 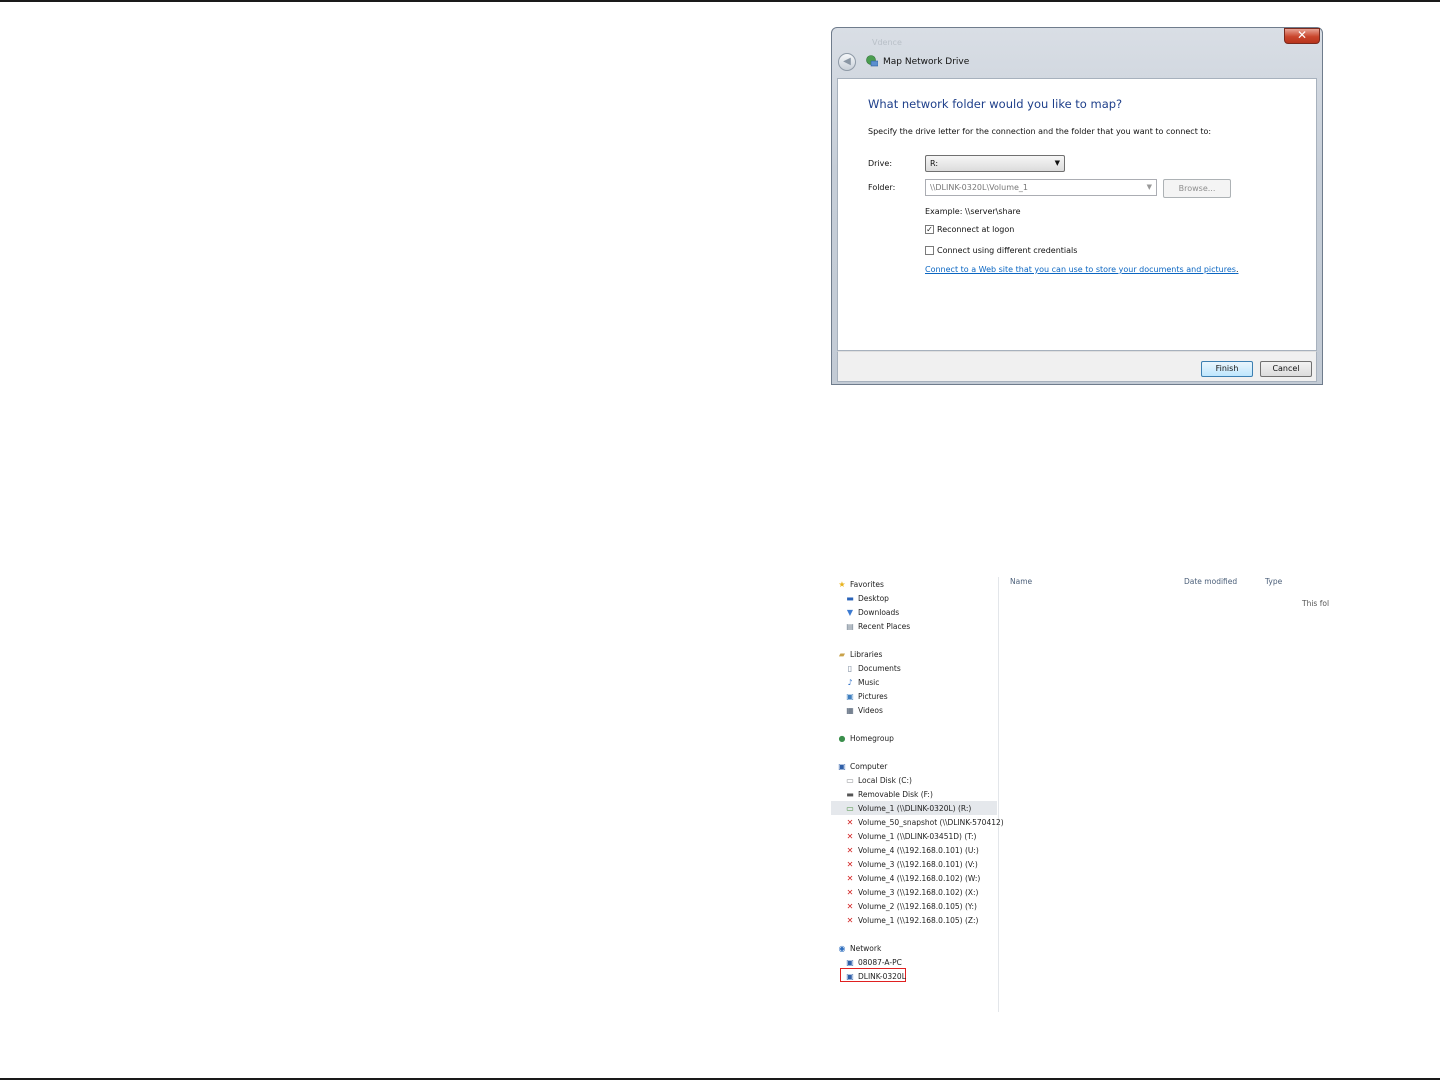 I want to click on nav-group-favorites: ★ Favorites, so click(x=860, y=584).